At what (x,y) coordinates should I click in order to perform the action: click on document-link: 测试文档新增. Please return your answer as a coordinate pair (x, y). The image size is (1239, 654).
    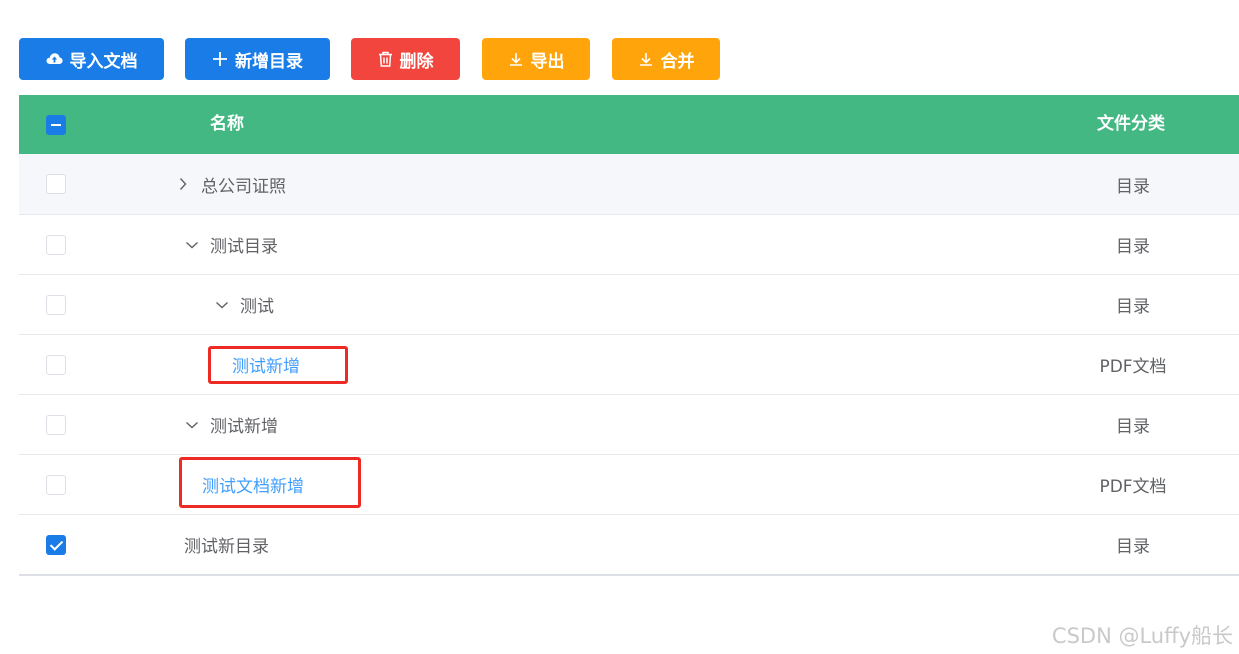
    Looking at the image, I should click on (253, 484).